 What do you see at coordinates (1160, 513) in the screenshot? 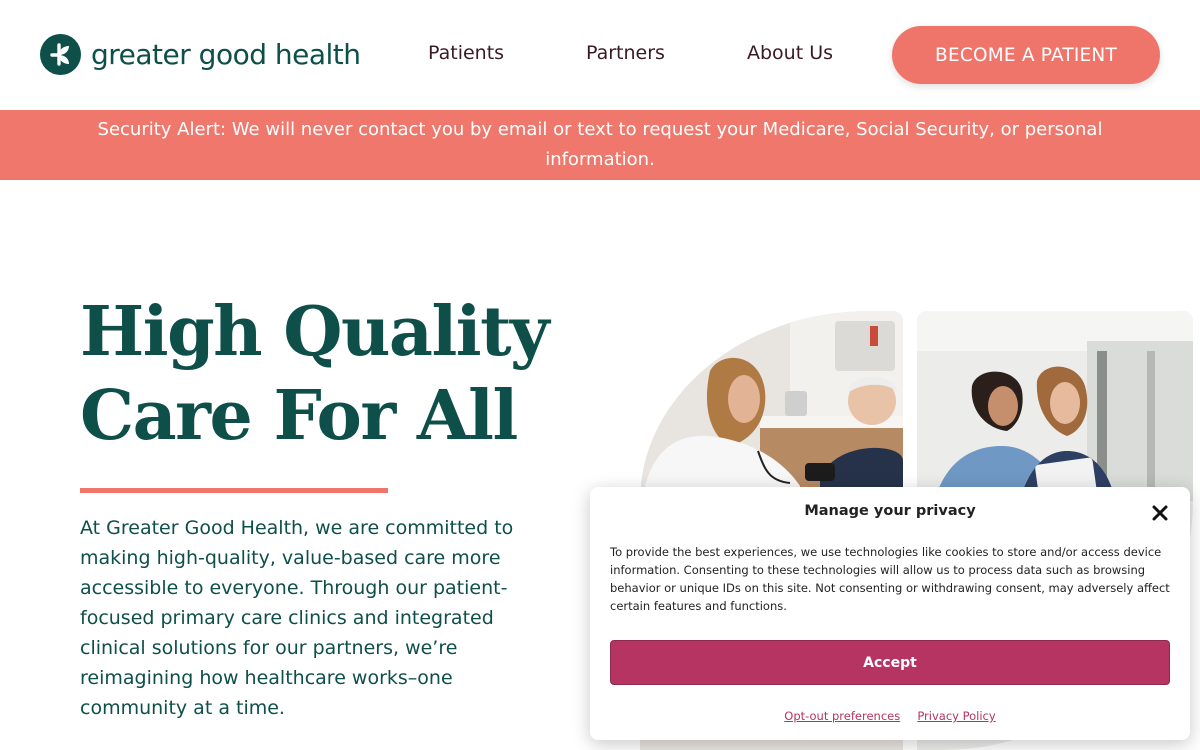
I see `close-icon` at bounding box center [1160, 513].